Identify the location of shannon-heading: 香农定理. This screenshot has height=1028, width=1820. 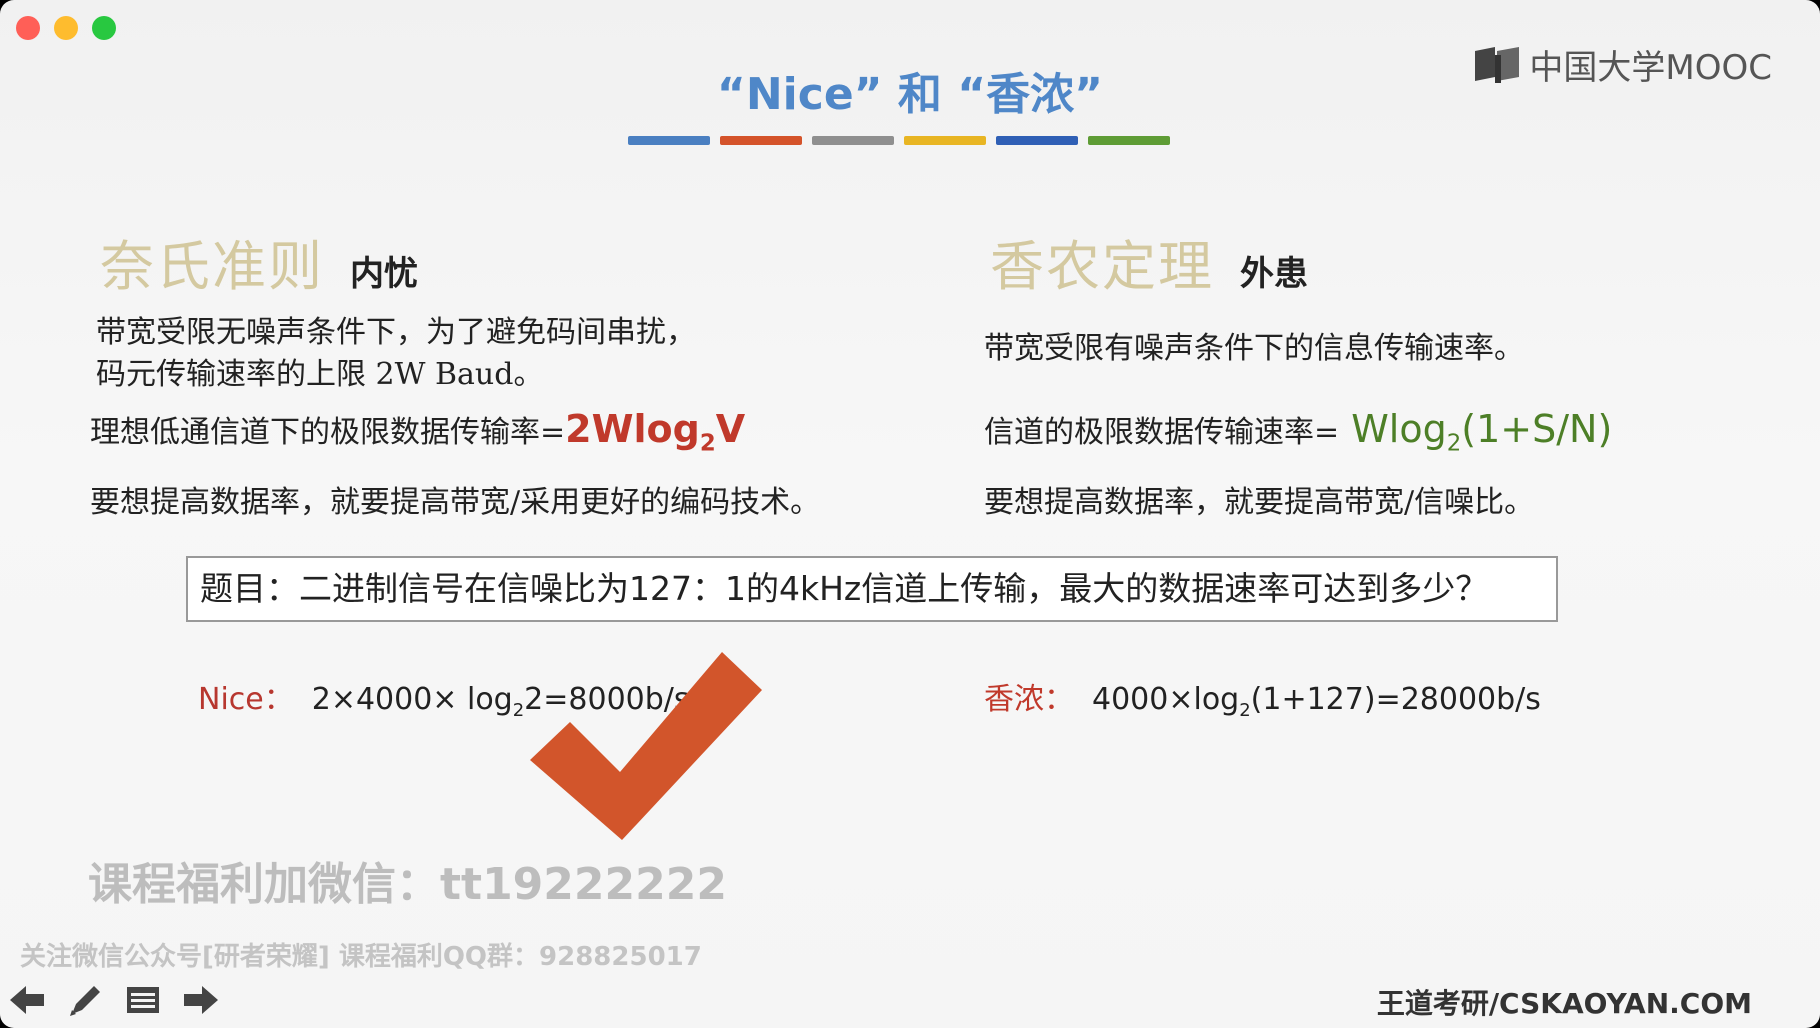
(1102, 266).